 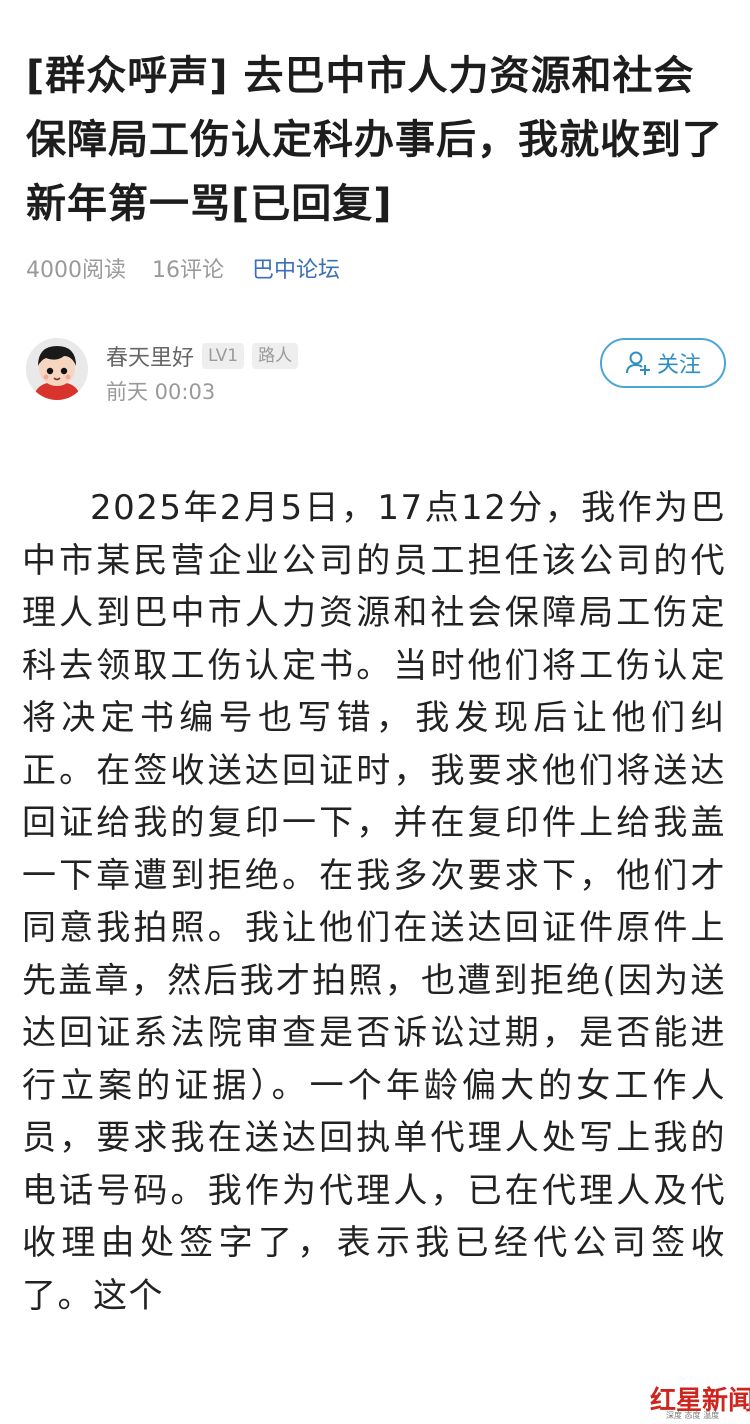 I want to click on avatar, so click(x=57, y=369).